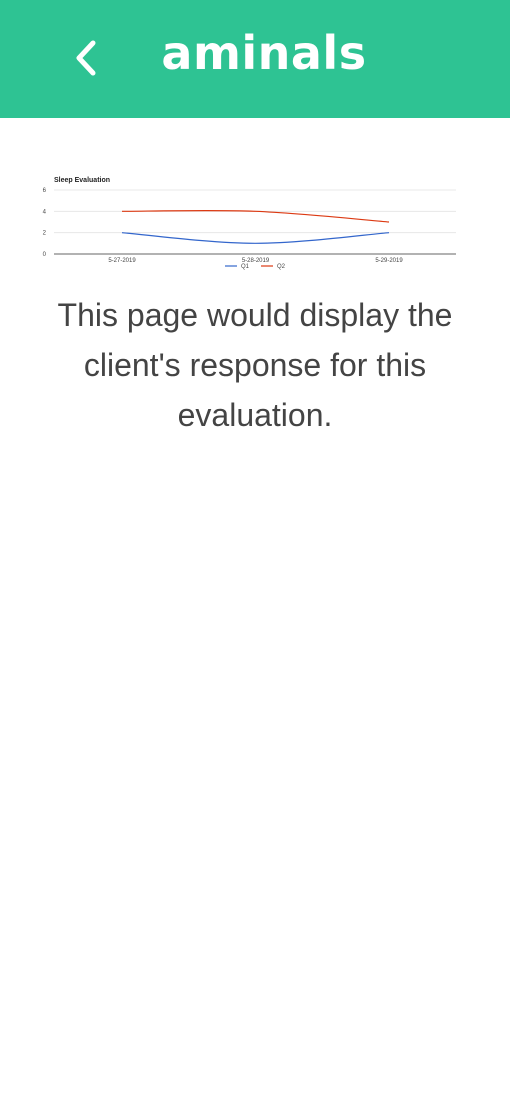 This screenshot has width=510, height=1094. Describe the element at coordinates (45, 212) in the screenshot. I see `y-tick-label: 4` at that location.